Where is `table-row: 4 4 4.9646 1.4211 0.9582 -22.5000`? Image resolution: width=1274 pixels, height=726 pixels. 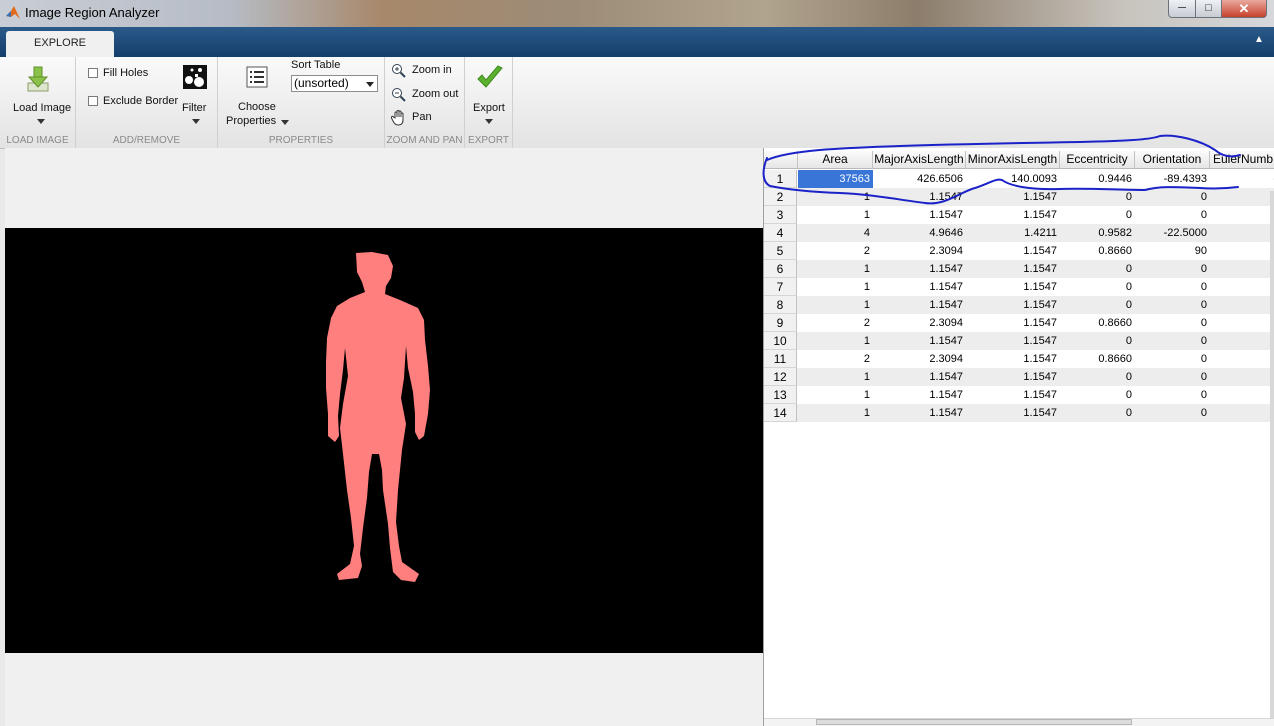 table-row: 4 4 4.9646 1.4211 0.9582 -22.5000 is located at coordinates (1019, 233).